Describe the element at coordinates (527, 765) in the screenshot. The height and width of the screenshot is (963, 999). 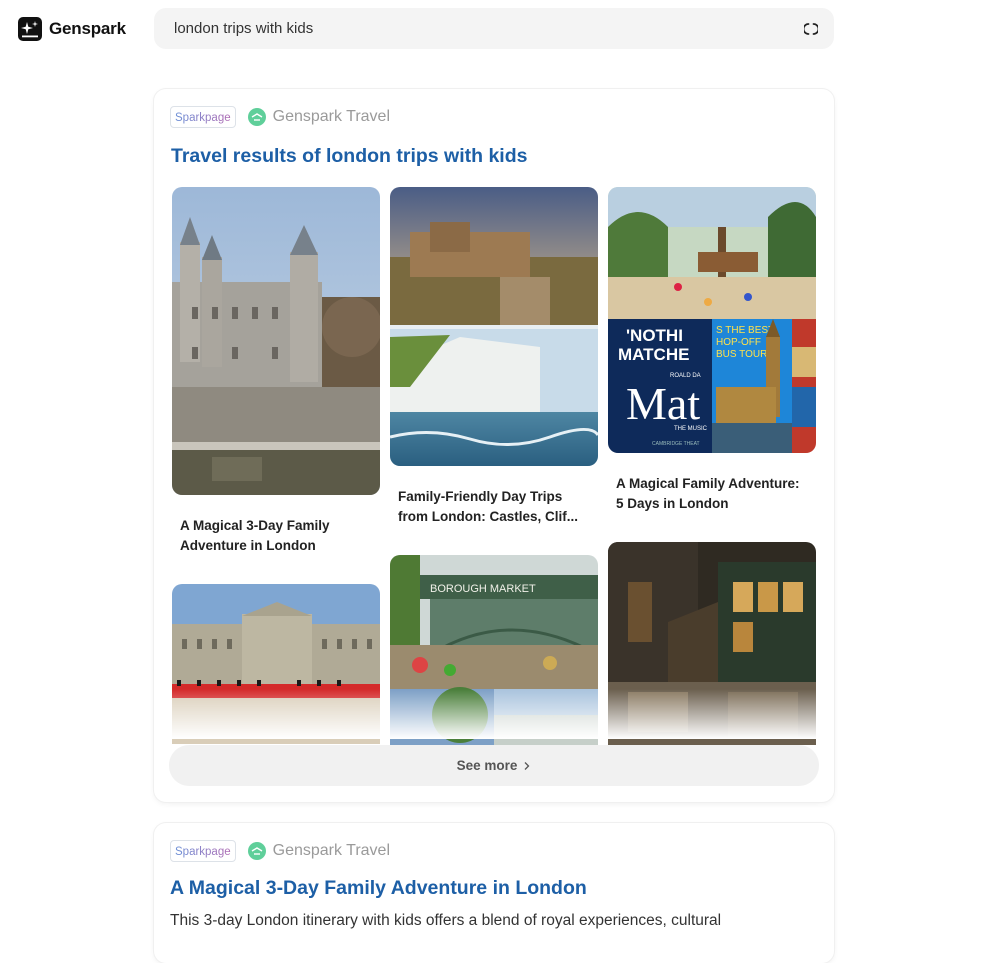
I see `chevron-right-icon` at that location.